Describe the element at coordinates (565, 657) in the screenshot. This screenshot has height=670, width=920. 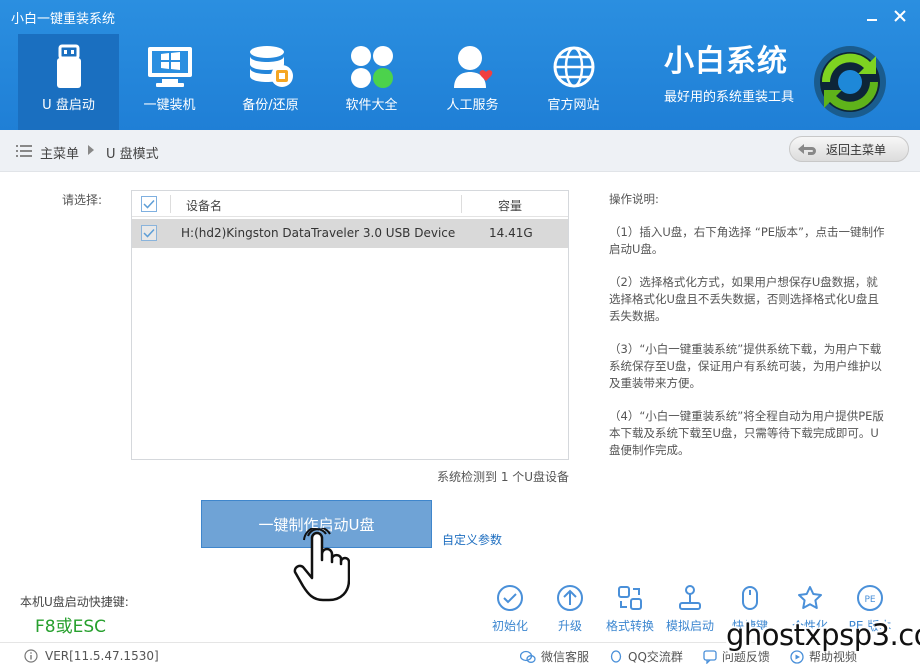
I see `status-link-label: 微信客服` at that location.